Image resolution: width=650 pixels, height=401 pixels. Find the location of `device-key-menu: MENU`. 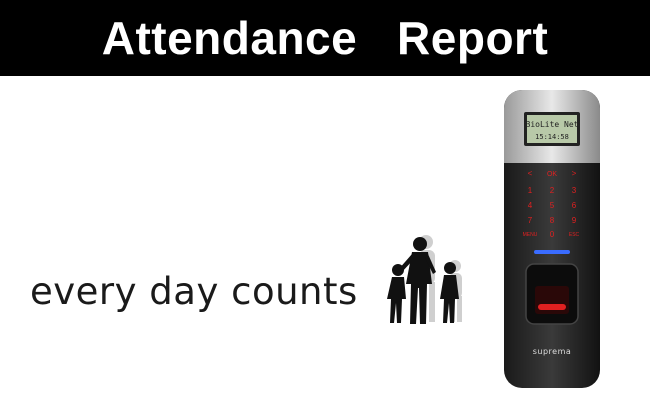

device-key-menu: MENU is located at coordinates (530, 235).